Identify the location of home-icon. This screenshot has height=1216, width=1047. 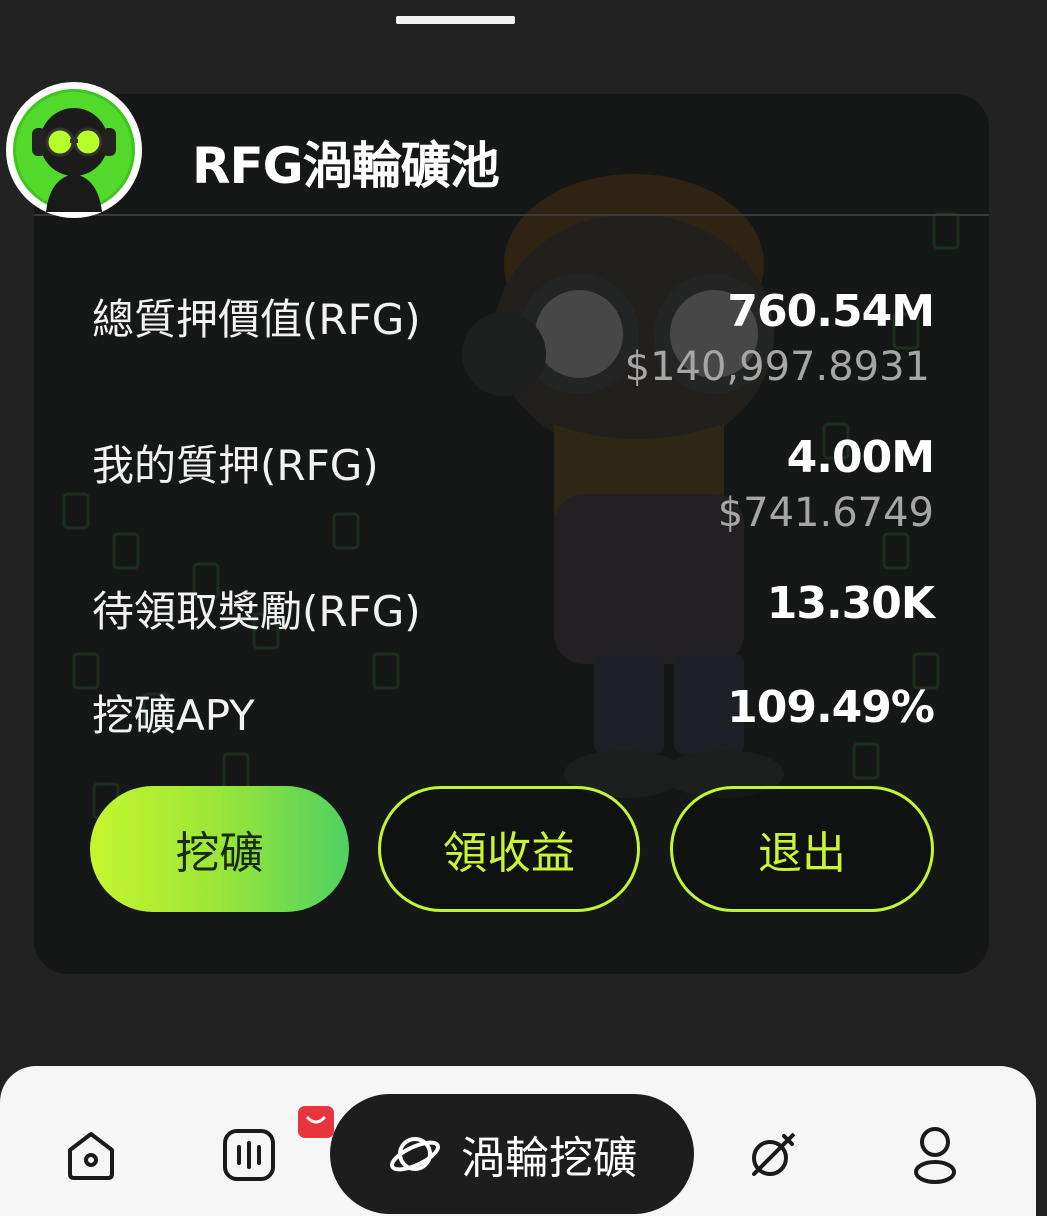
(91, 1156).